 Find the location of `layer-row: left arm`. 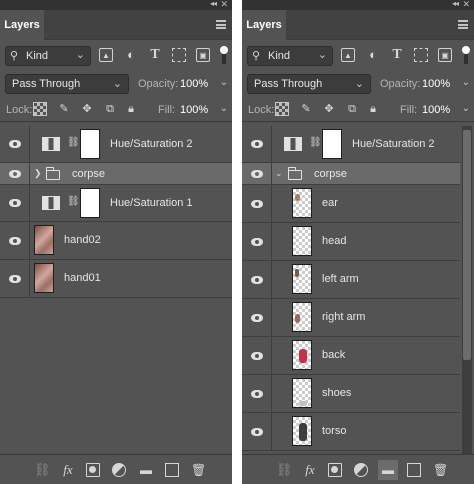

layer-row: left arm is located at coordinates (351, 280).